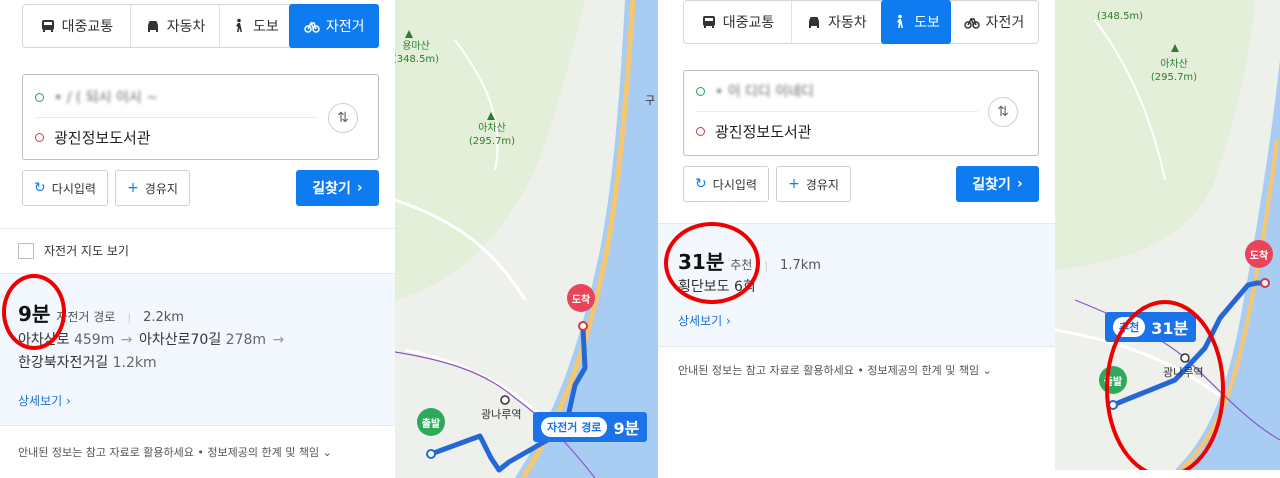 The width and height of the screenshot is (1280, 478). What do you see at coordinates (163, 317) in the screenshot?
I see `route-distance: 2.2km` at bounding box center [163, 317].